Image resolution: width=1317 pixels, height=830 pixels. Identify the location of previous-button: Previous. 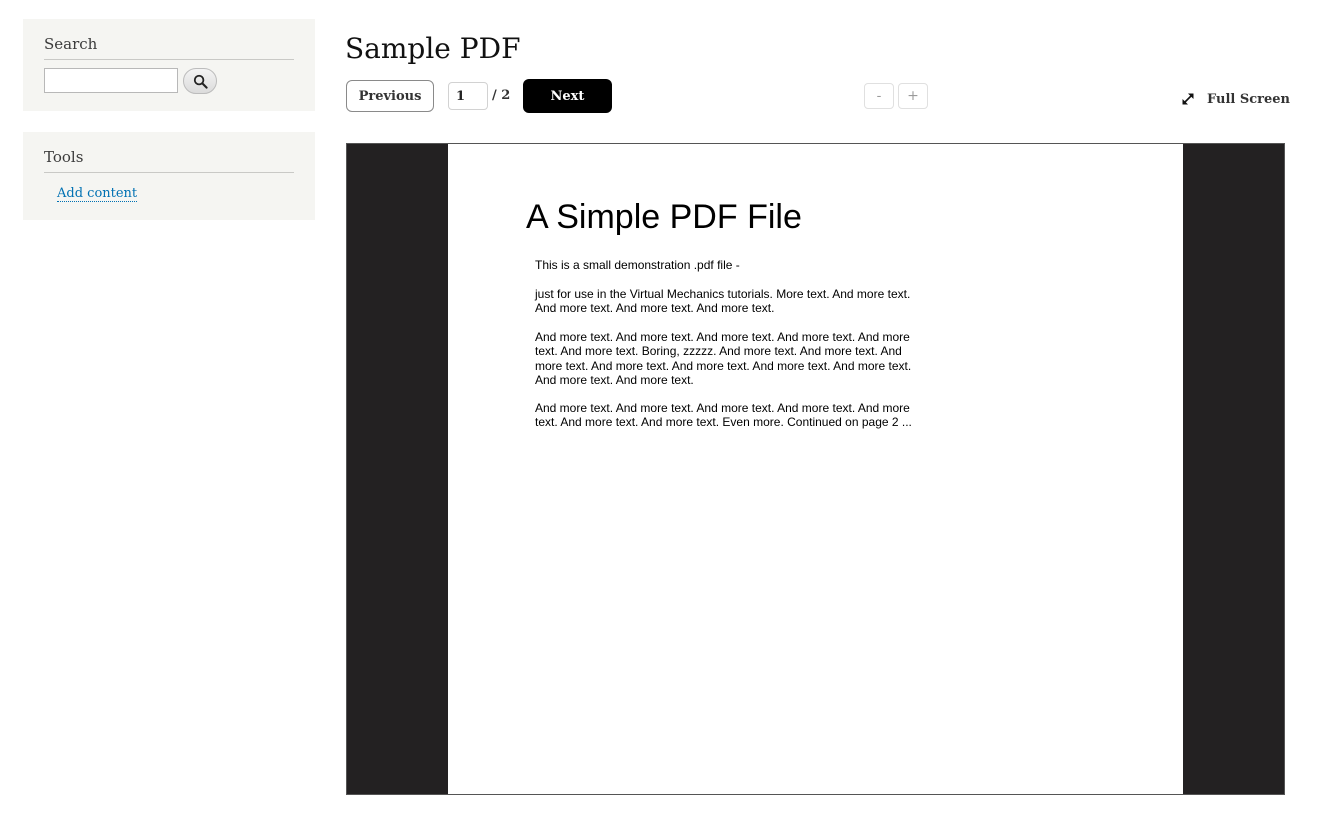
(390, 96).